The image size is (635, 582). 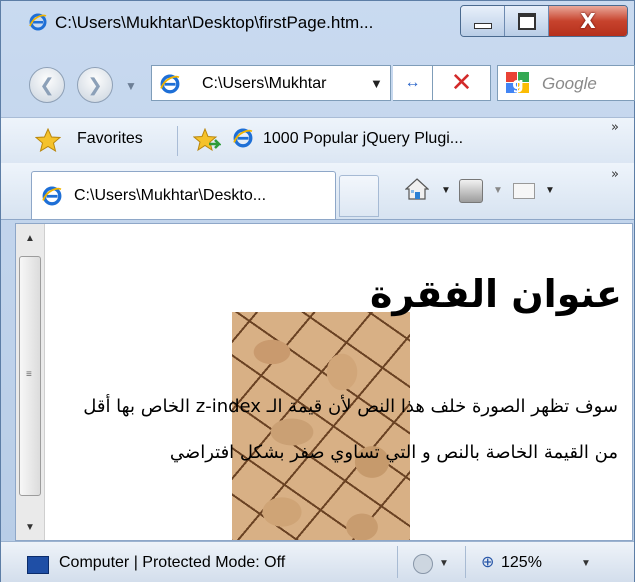 I want to click on search-box: g Google, so click(x=566, y=83).